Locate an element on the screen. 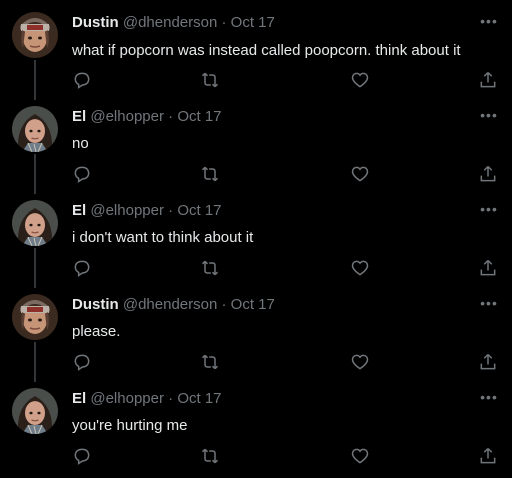 The height and width of the screenshot is (478, 512). tweet-text: no is located at coordinates (80, 143).